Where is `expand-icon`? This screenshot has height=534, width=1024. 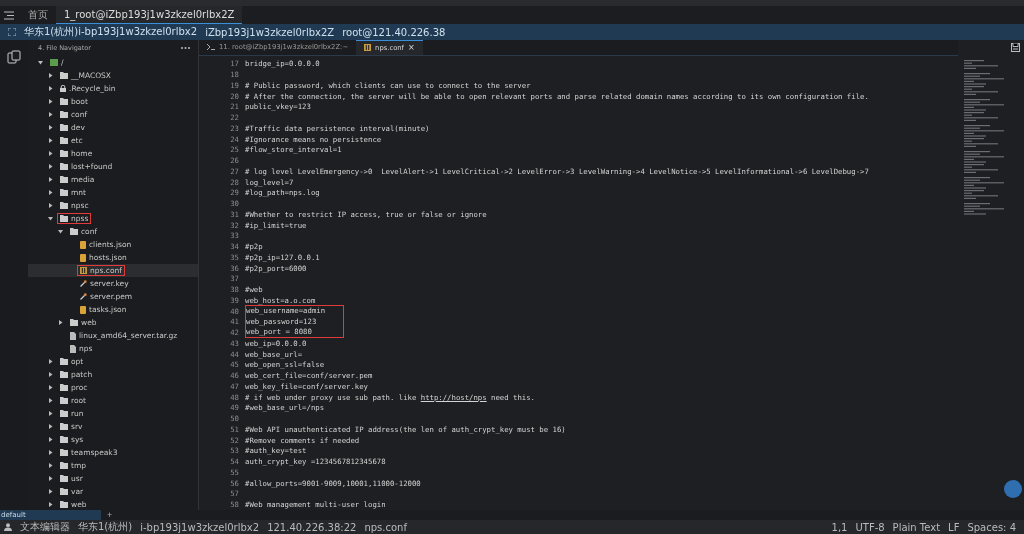 expand-icon is located at coordinates (12, 32).